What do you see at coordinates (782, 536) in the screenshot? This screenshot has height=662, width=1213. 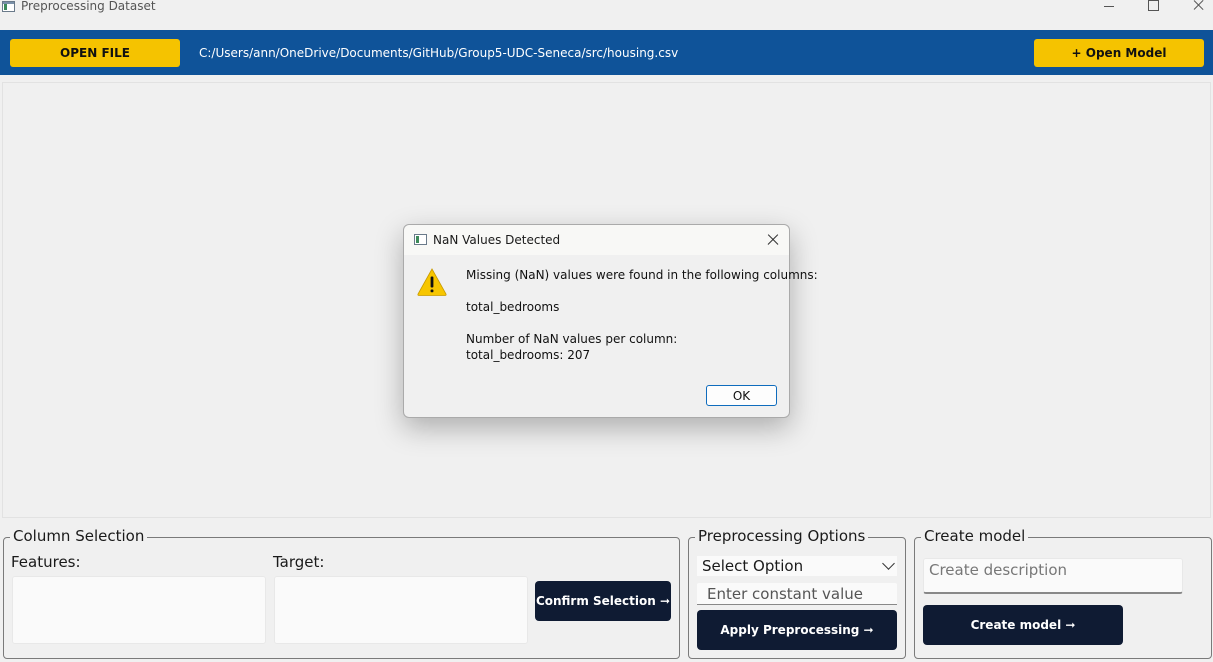 I see `preprocessing-options-title: Preprocessing Options` at bounding box center [782, 536].